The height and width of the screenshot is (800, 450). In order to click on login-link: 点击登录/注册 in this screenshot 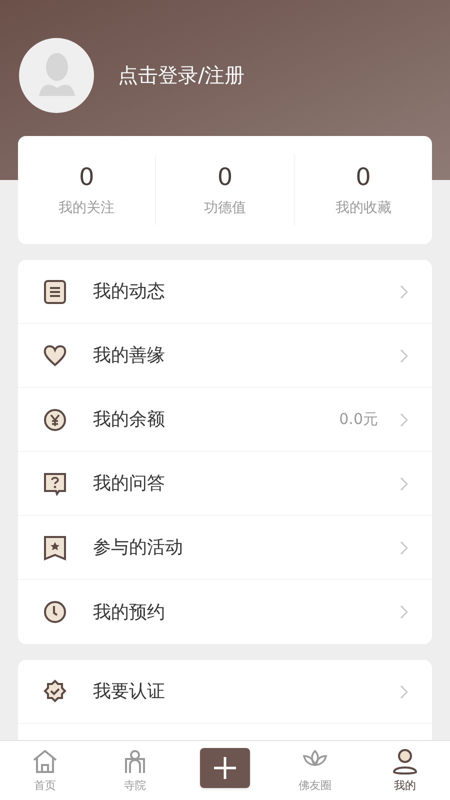, I will do `click(181, 75)`.